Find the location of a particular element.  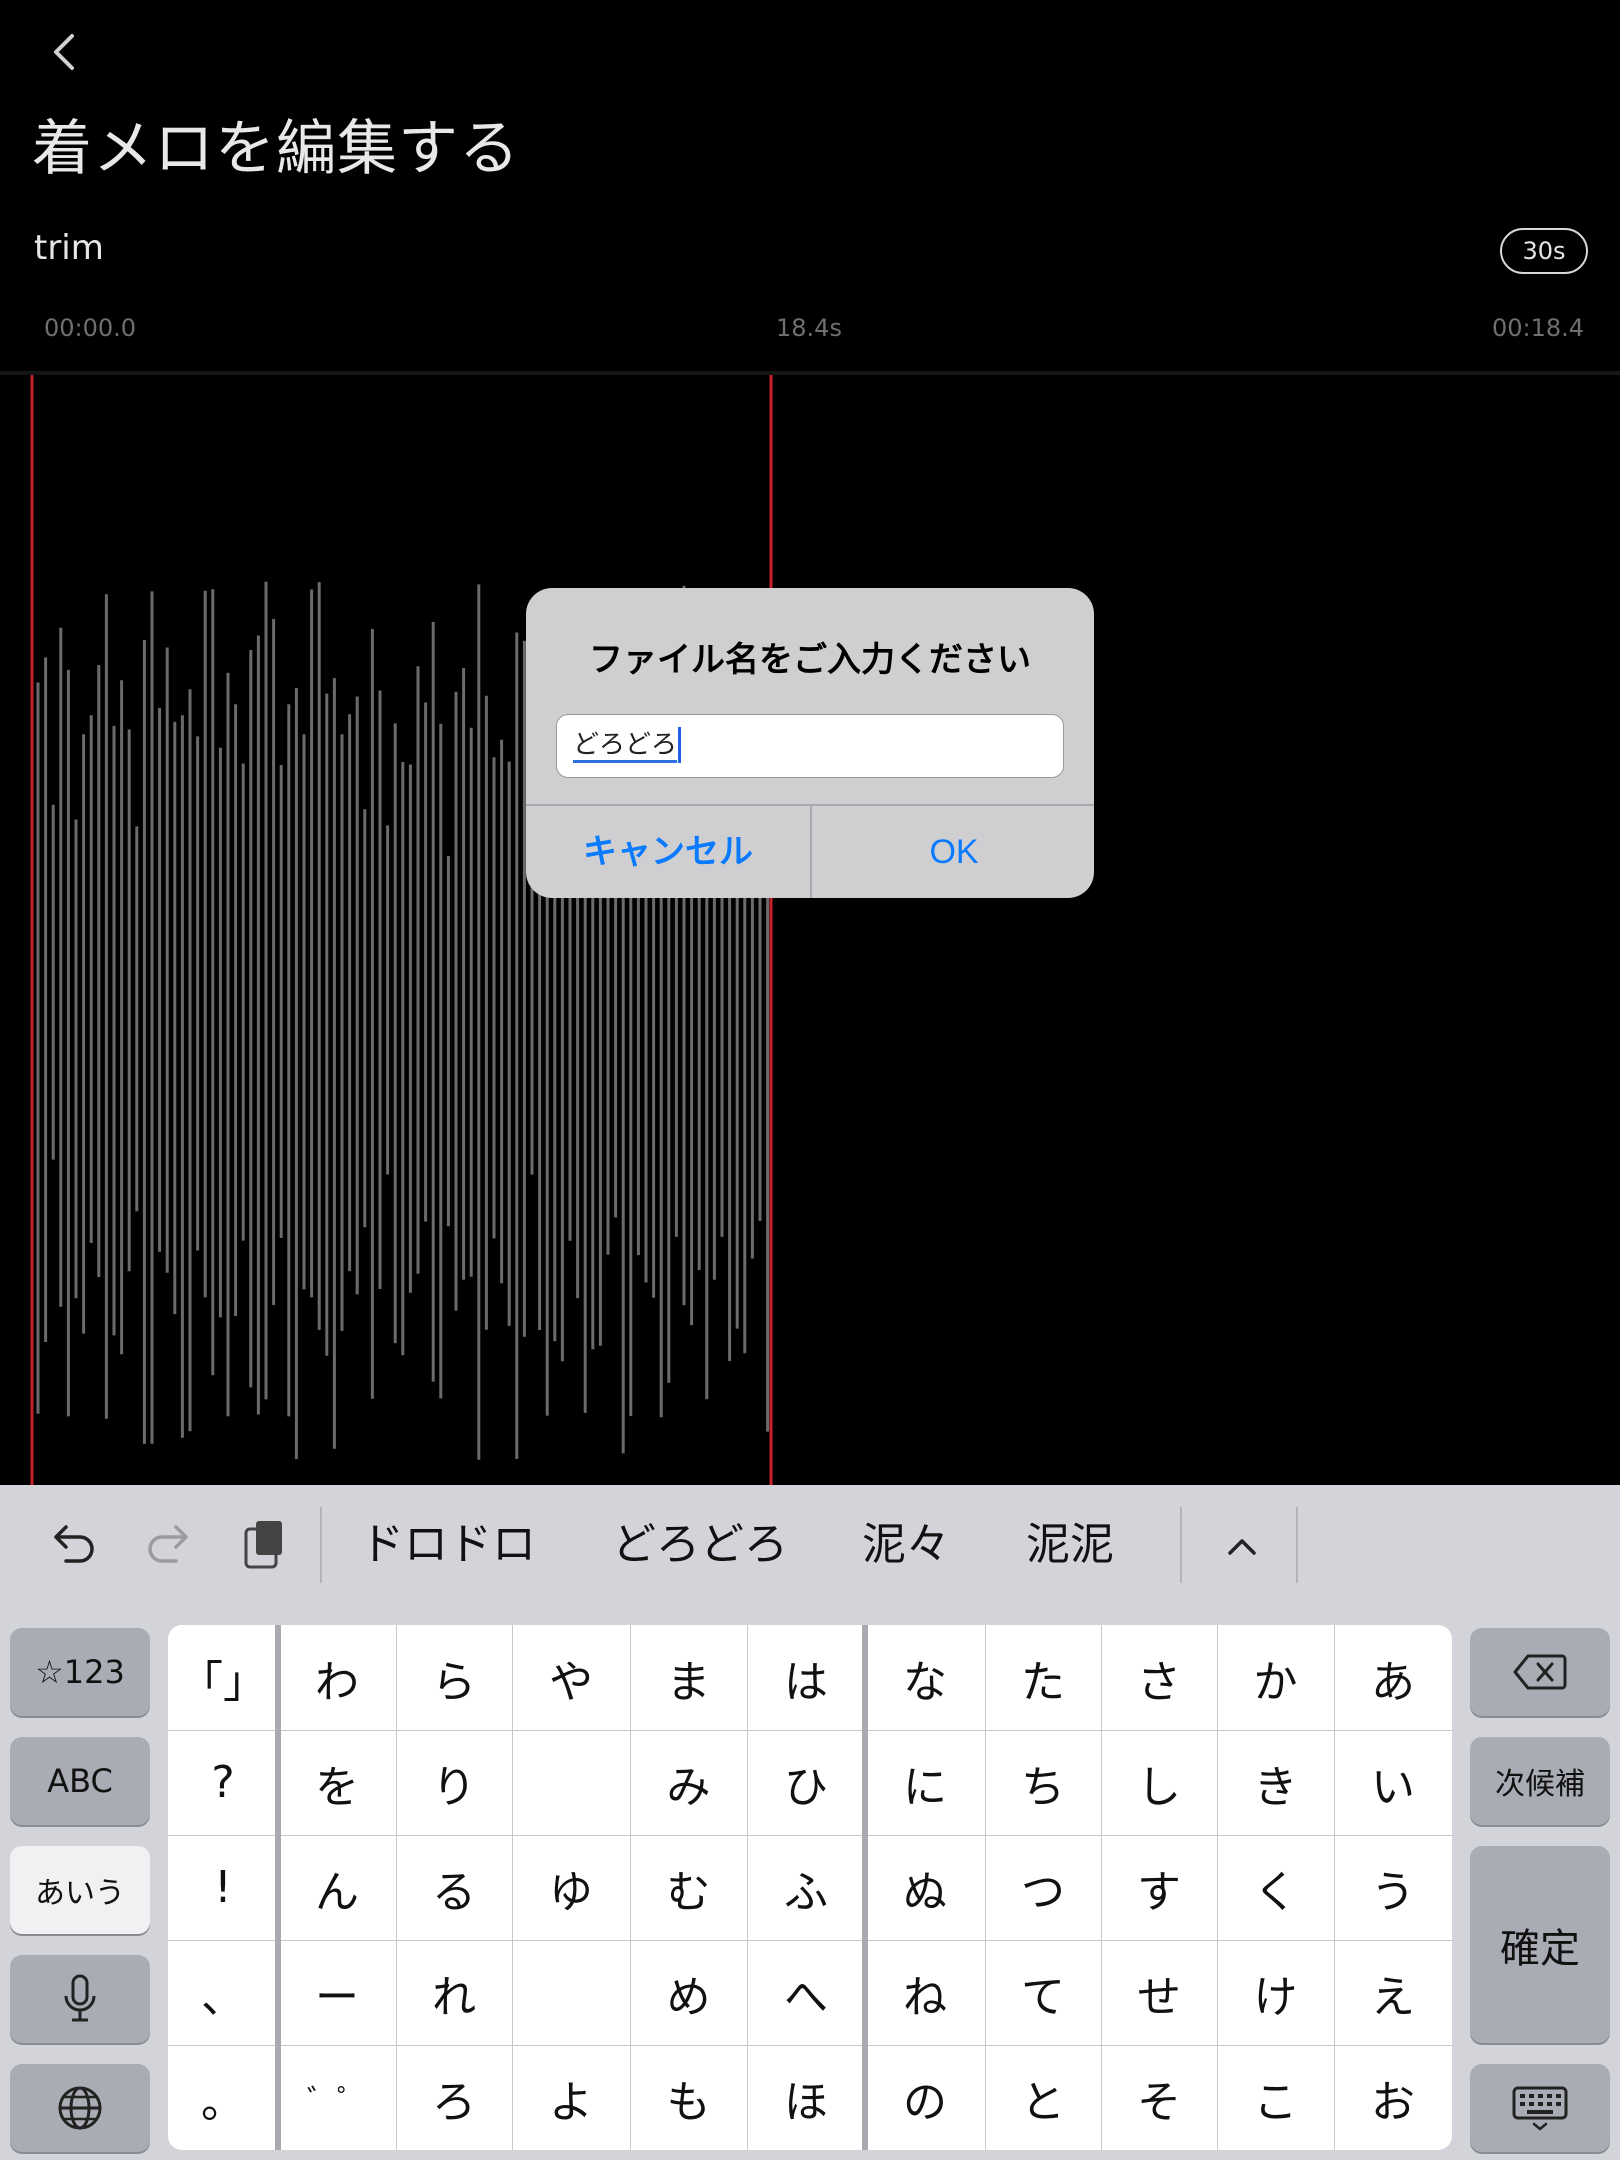

undo-button is located at coordinates (74, 1545).